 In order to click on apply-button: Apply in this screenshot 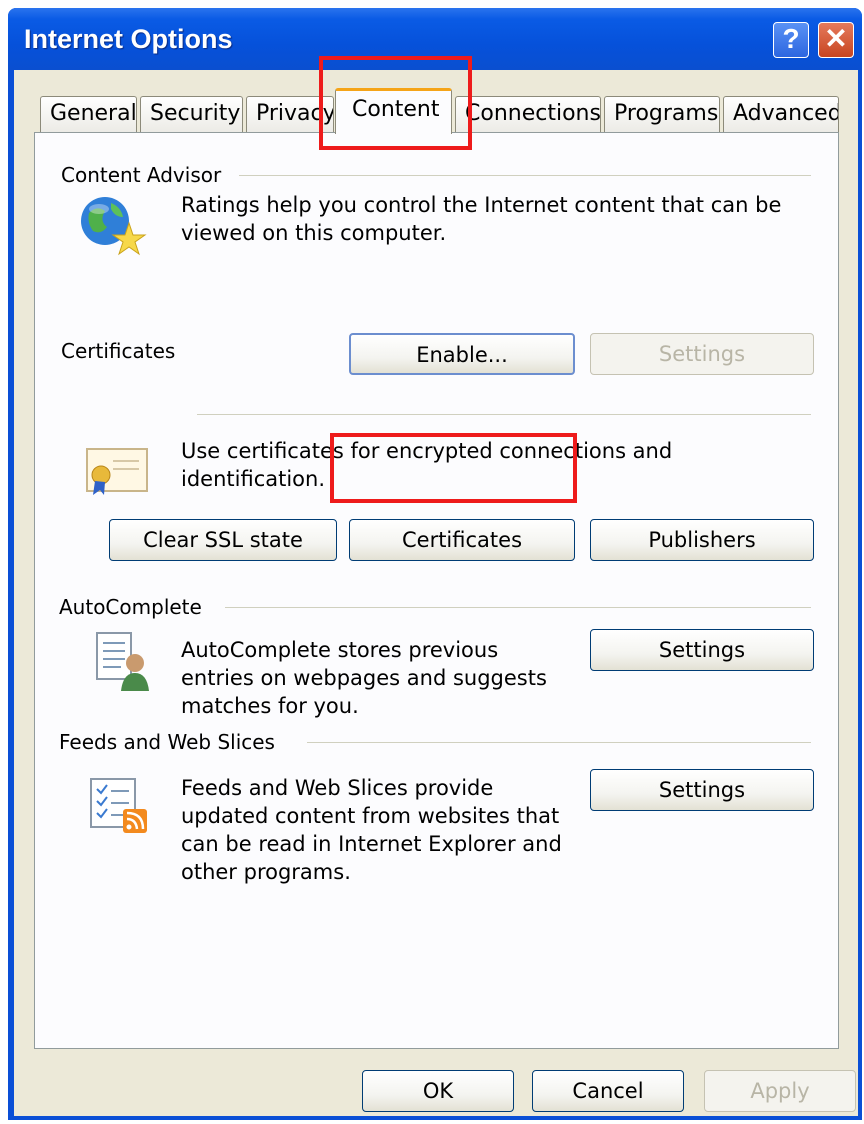, I will do `click(780, 1091)`.